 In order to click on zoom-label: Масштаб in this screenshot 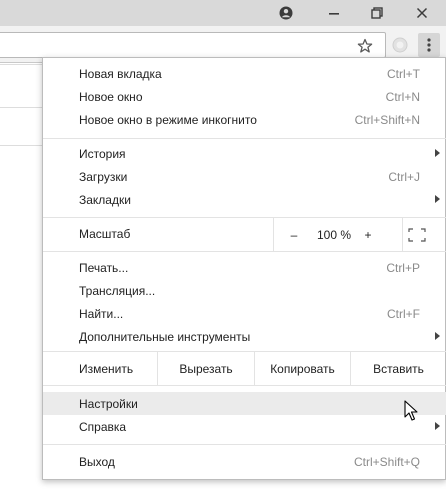, I will do `click(105, 234)`.